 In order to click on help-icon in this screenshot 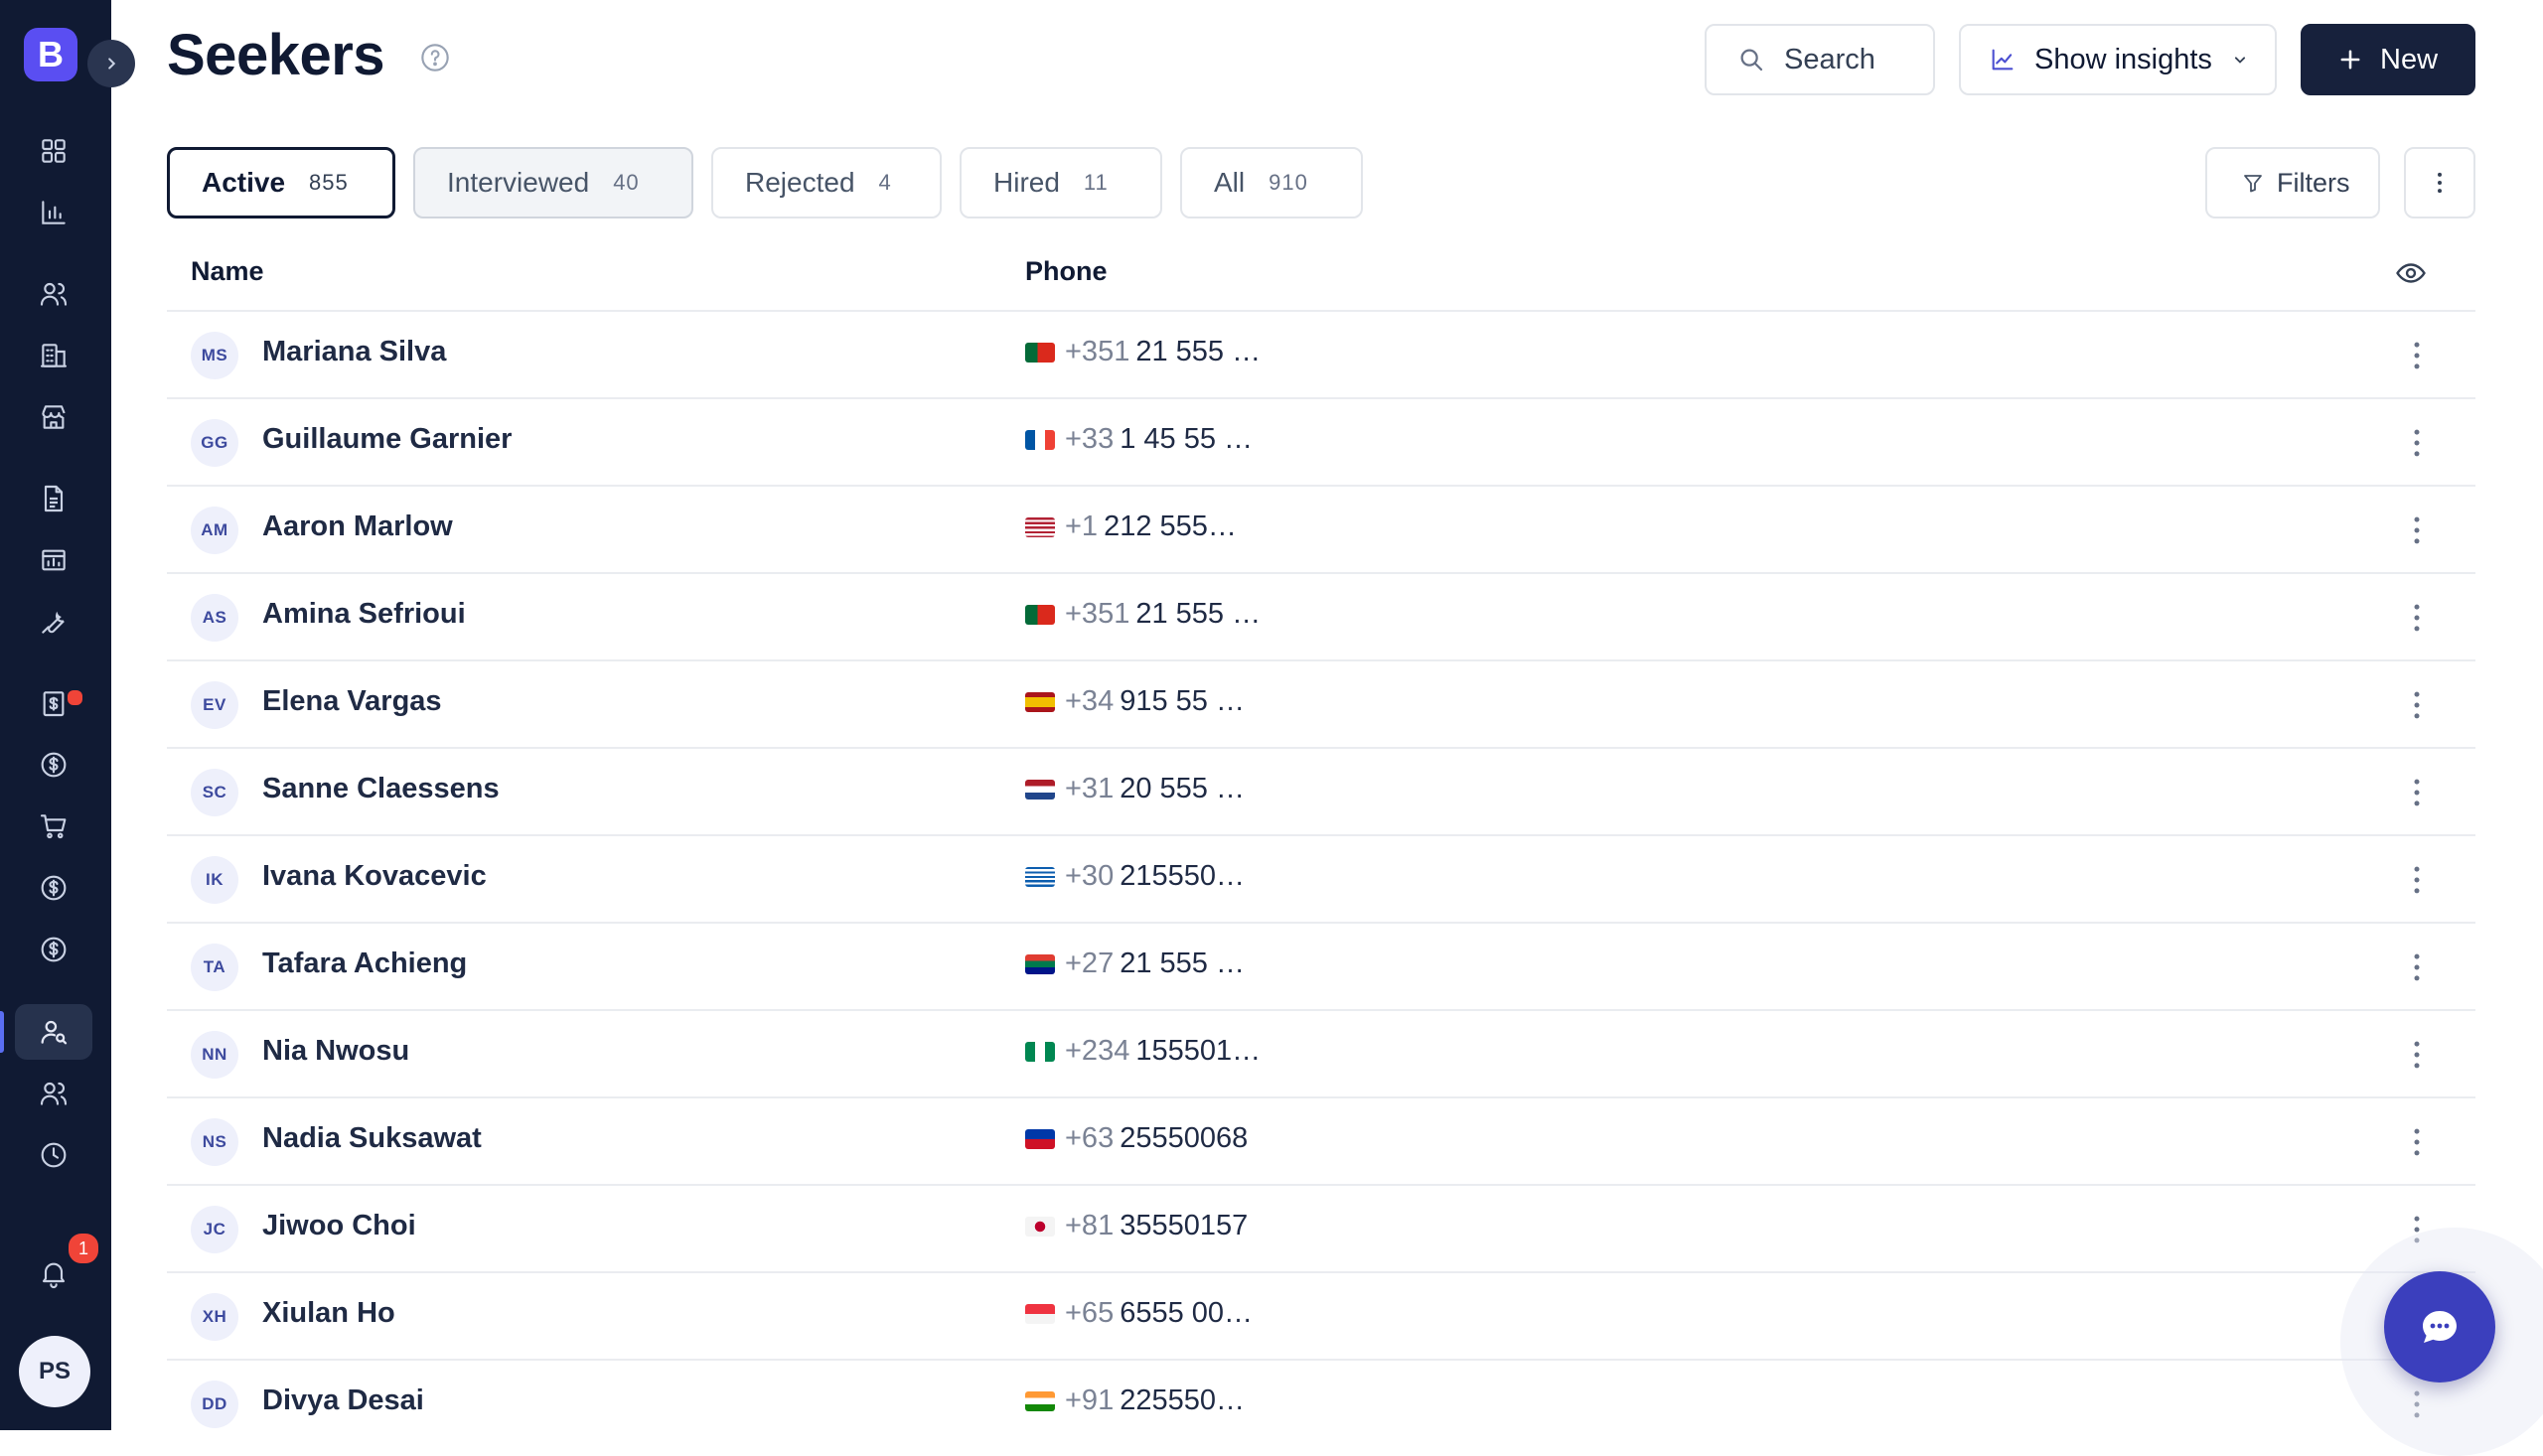, I will do `click(435, 58)`.